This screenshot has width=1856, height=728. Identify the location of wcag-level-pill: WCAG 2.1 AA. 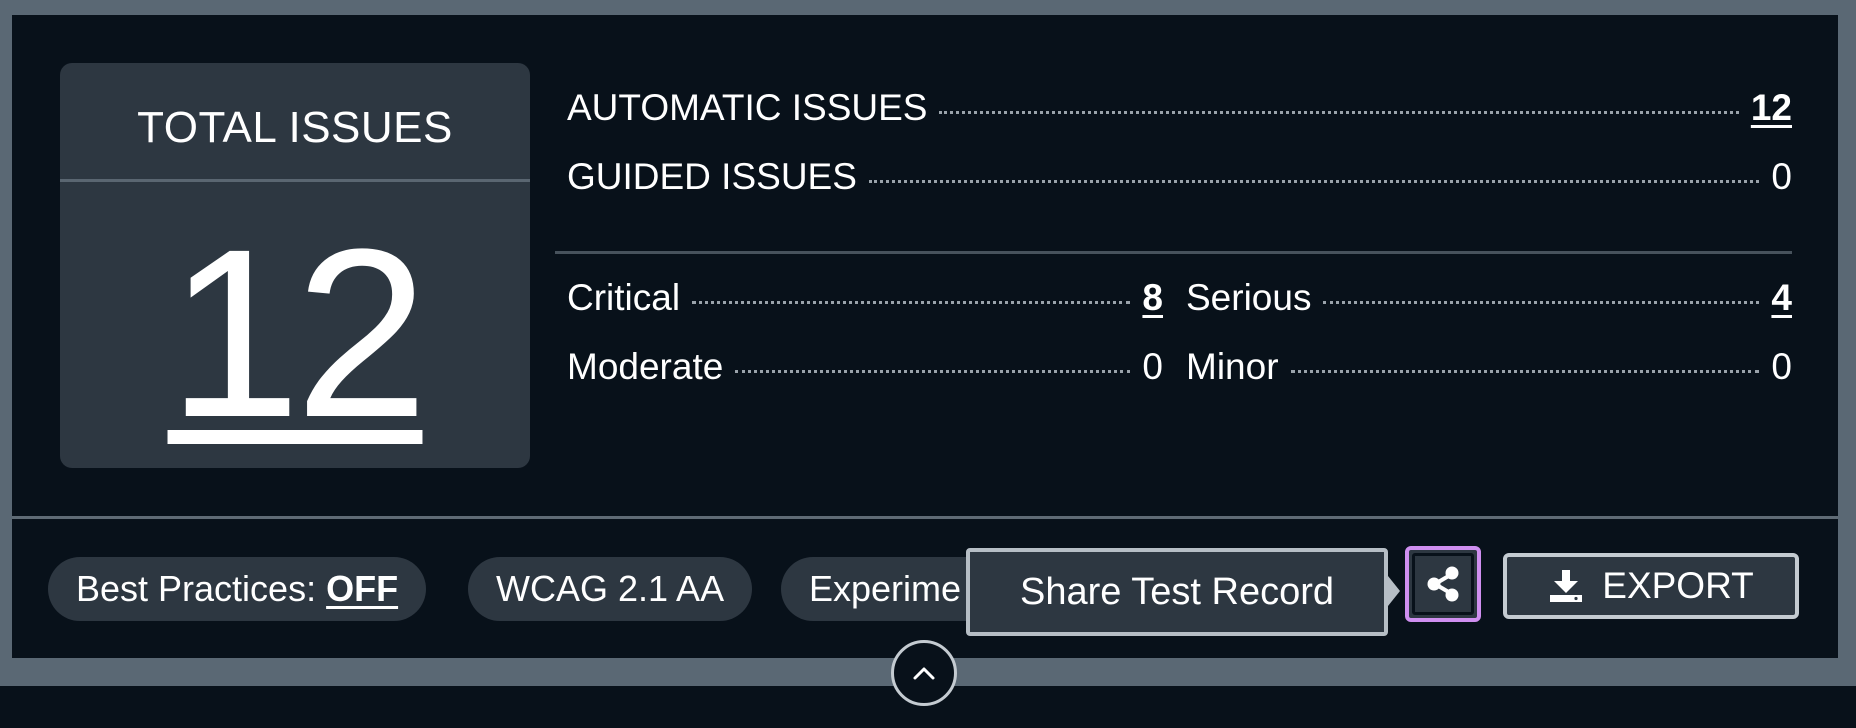
(610, 589).